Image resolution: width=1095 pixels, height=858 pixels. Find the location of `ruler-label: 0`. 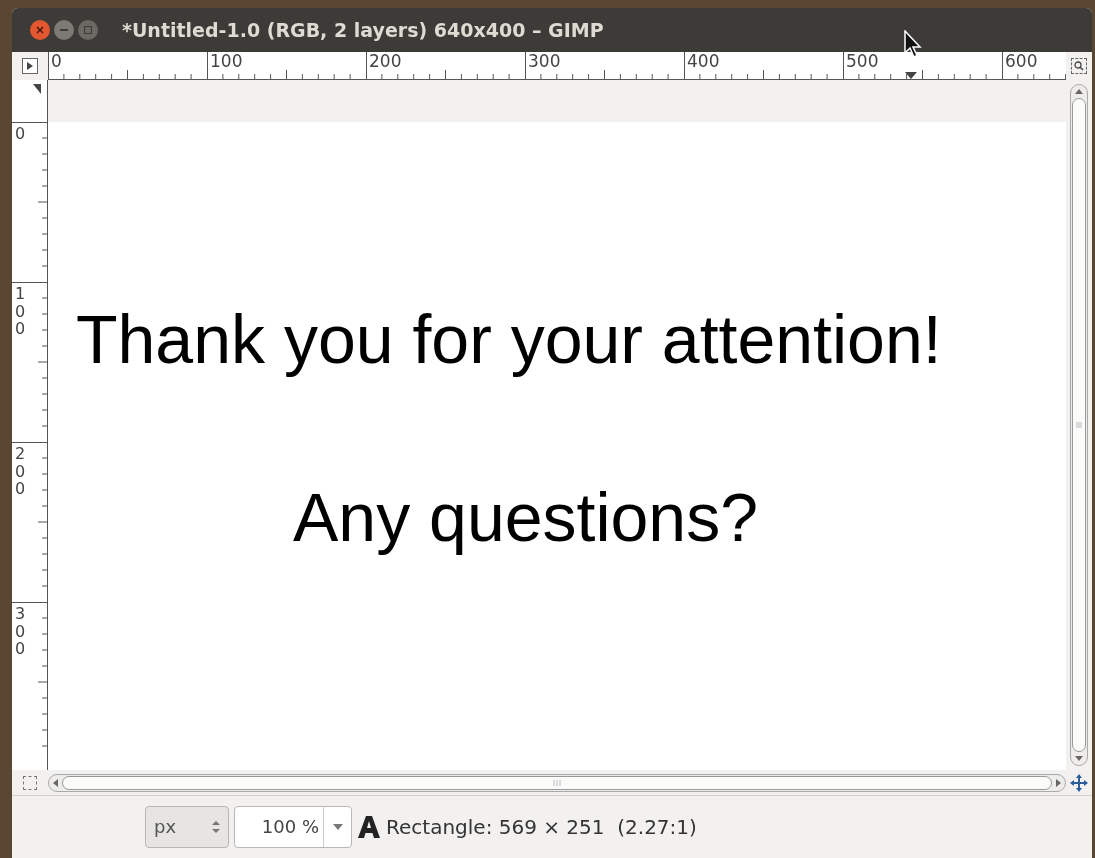

ruler-label: 0 is located at coordinates (56, 61).